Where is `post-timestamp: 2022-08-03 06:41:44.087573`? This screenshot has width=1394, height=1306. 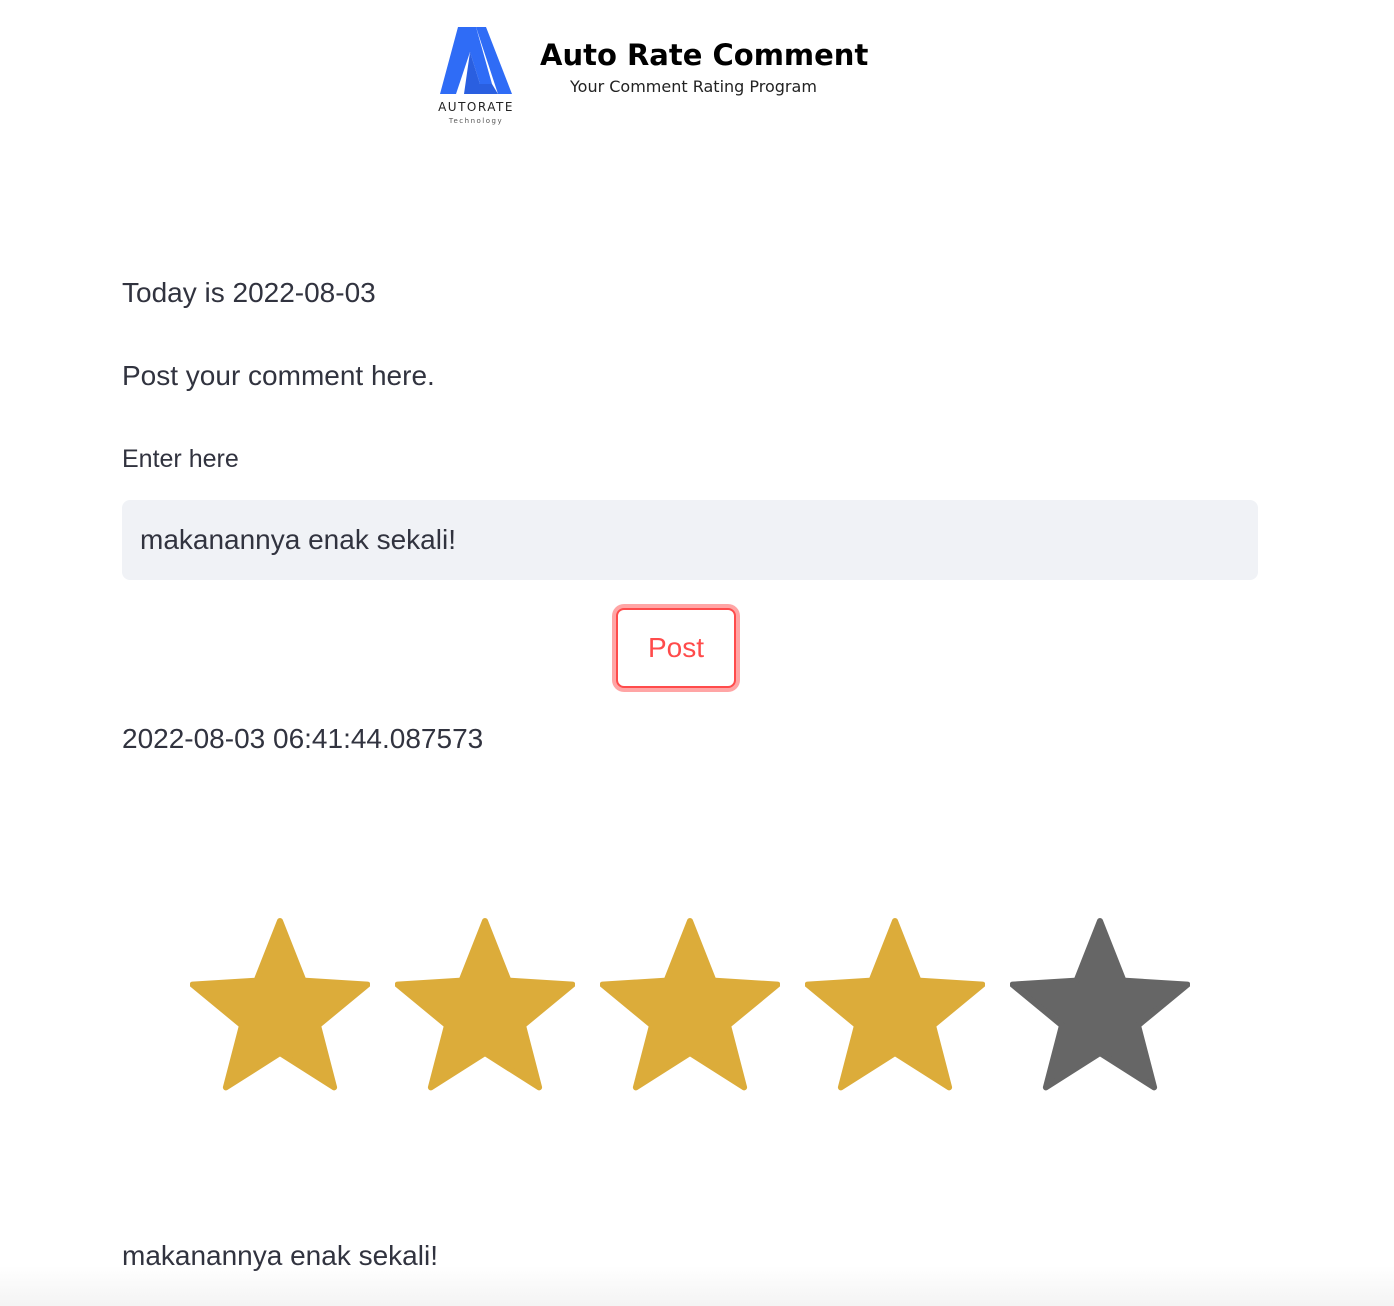
post-timestamp: 2022-08-03 06:41:44.087573 is located at coordinates (303, 738).